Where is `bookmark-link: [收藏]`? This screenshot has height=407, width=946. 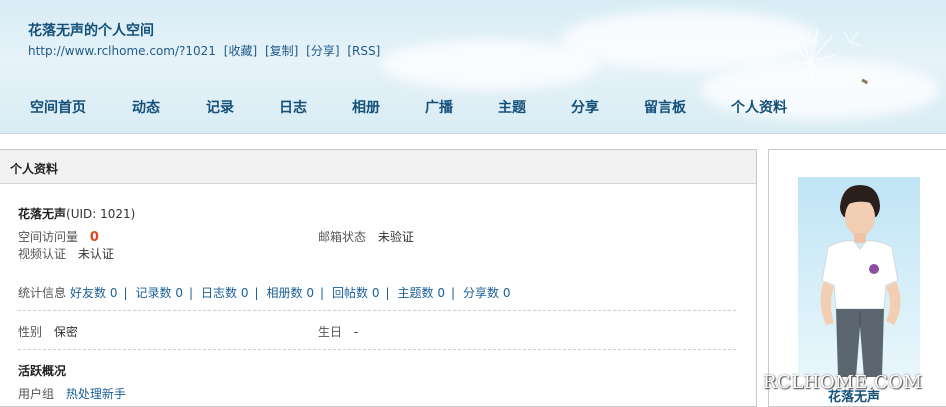 bookmark-link: [收藏] is located at coordinates (240, 51).